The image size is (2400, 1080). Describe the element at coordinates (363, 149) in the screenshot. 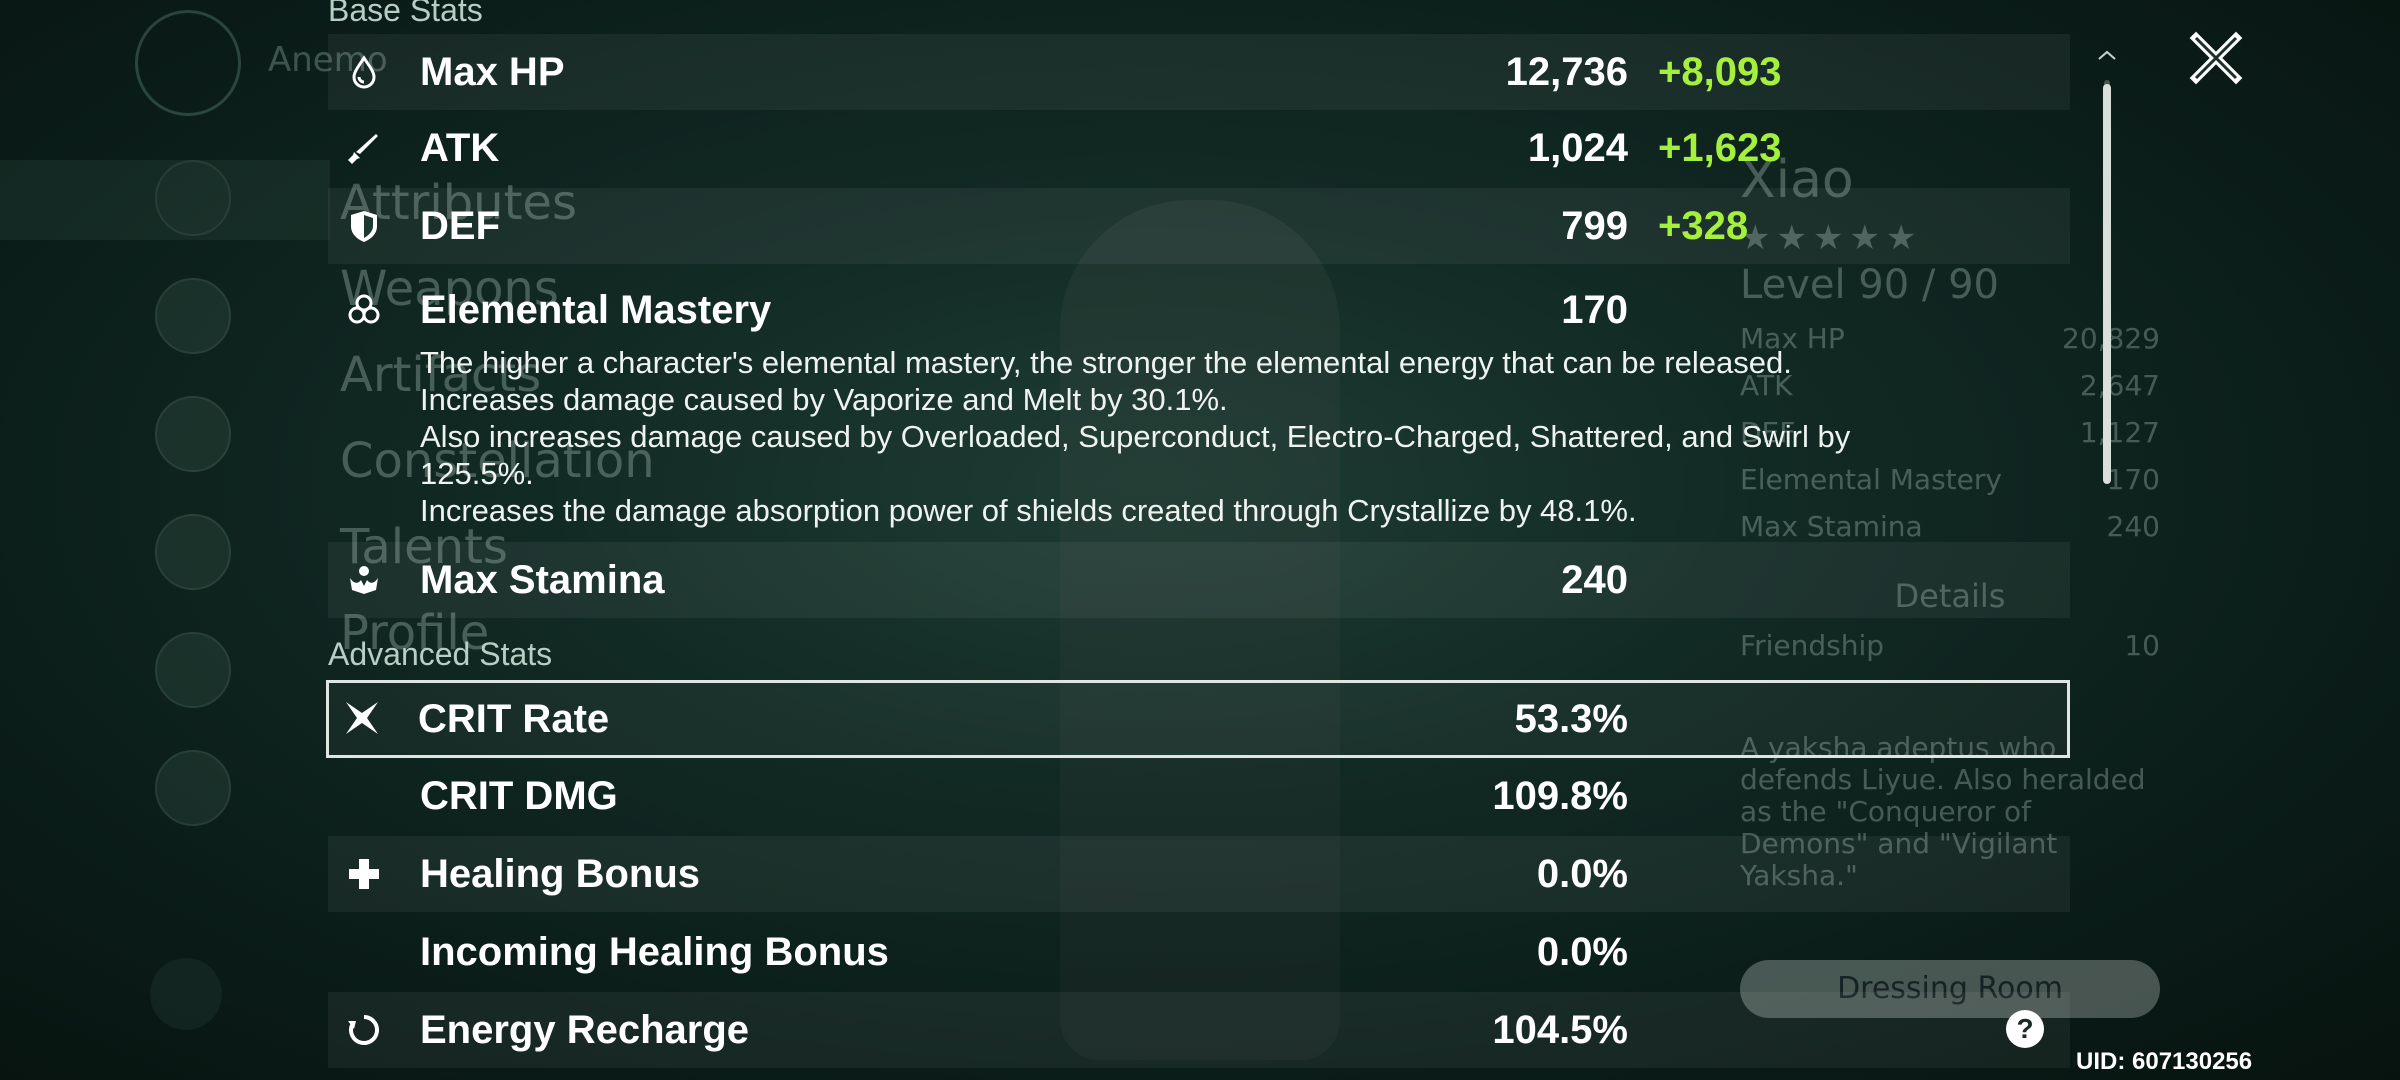

I see `sword-icon` at that location.